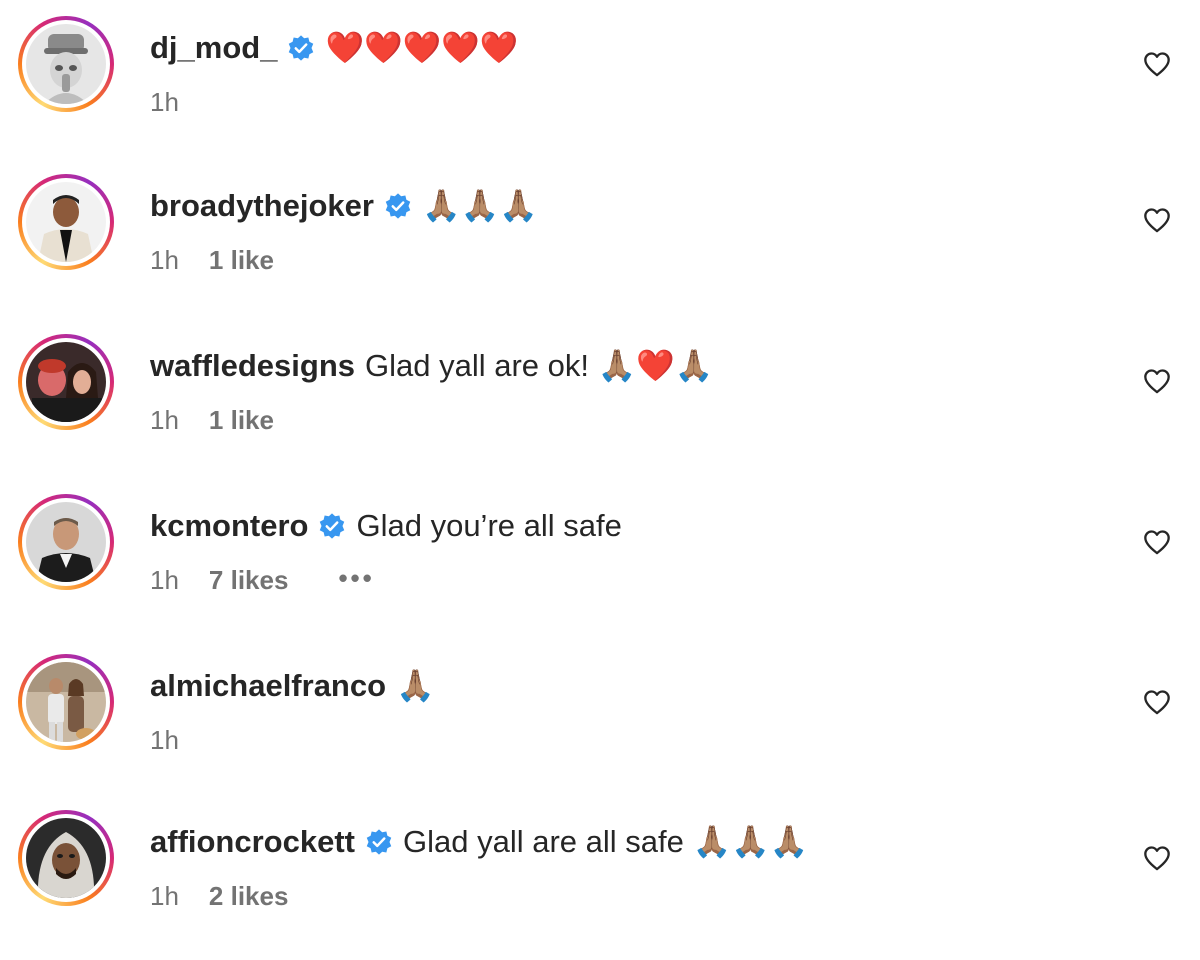 The width and height of the screenshot is (1200, 960). I want to click on username-link: affioncrockett, so click(252, 842).